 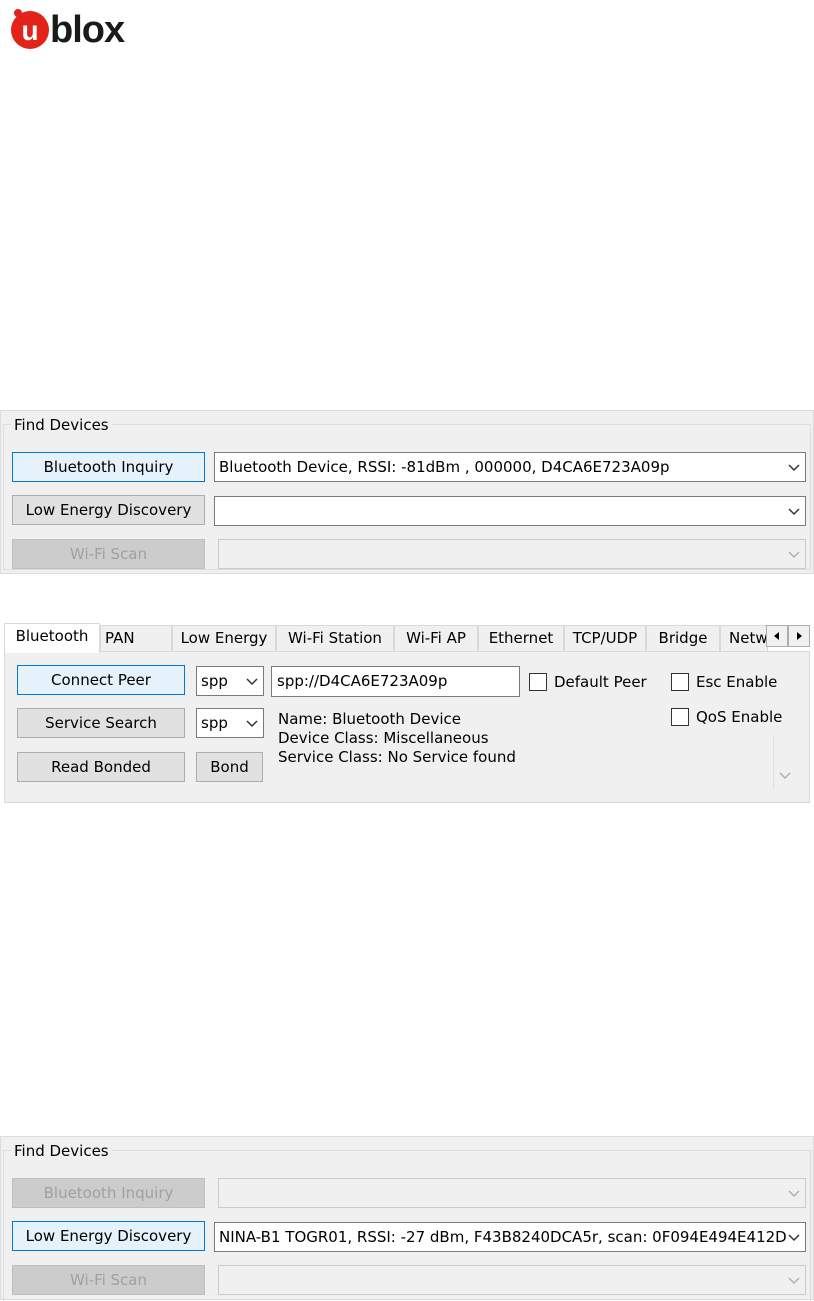 What do you see at coordinates (521, 638) in the screenshot?
I see `tab-ethernet: Ethernet` at bounding box center [521, 638].